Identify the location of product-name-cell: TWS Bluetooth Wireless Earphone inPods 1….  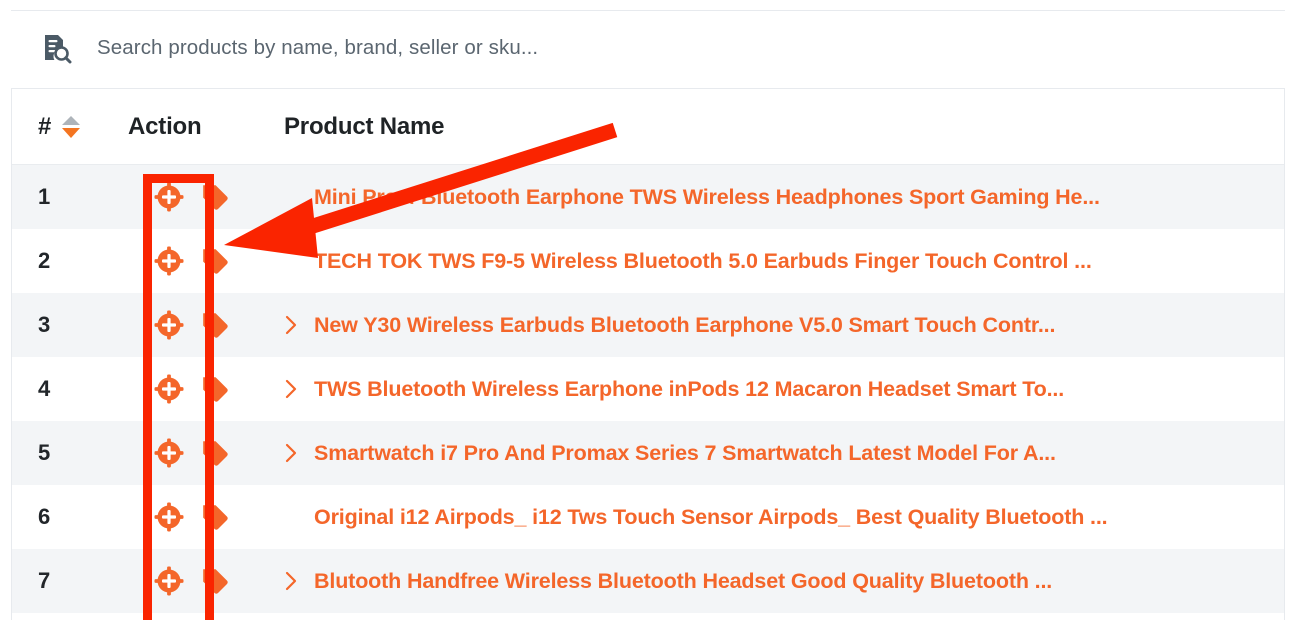
(784, 389).